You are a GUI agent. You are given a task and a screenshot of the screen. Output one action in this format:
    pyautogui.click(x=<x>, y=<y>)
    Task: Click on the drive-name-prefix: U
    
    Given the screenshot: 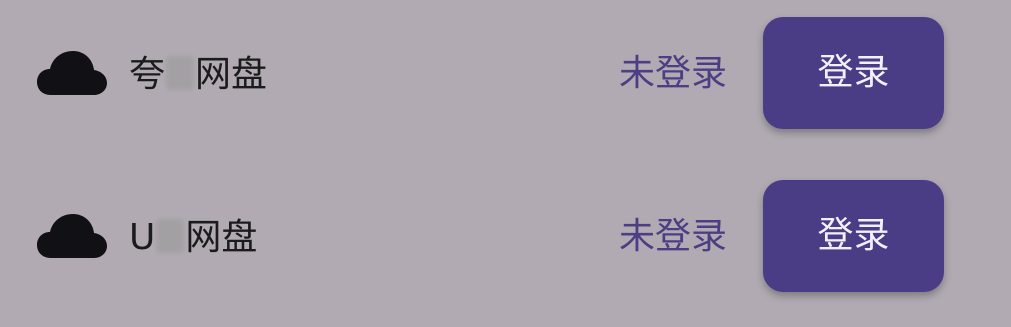 What is the action you would take?
    pyautogui.click(x=142, y=237)
    